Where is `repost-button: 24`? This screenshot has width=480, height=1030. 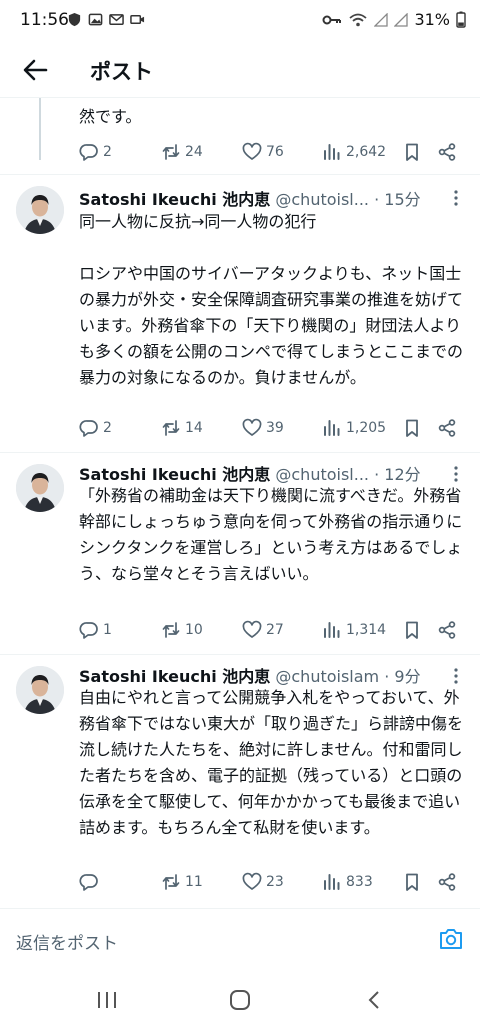
repost-button: 24 is located at coordinates (182, 152).